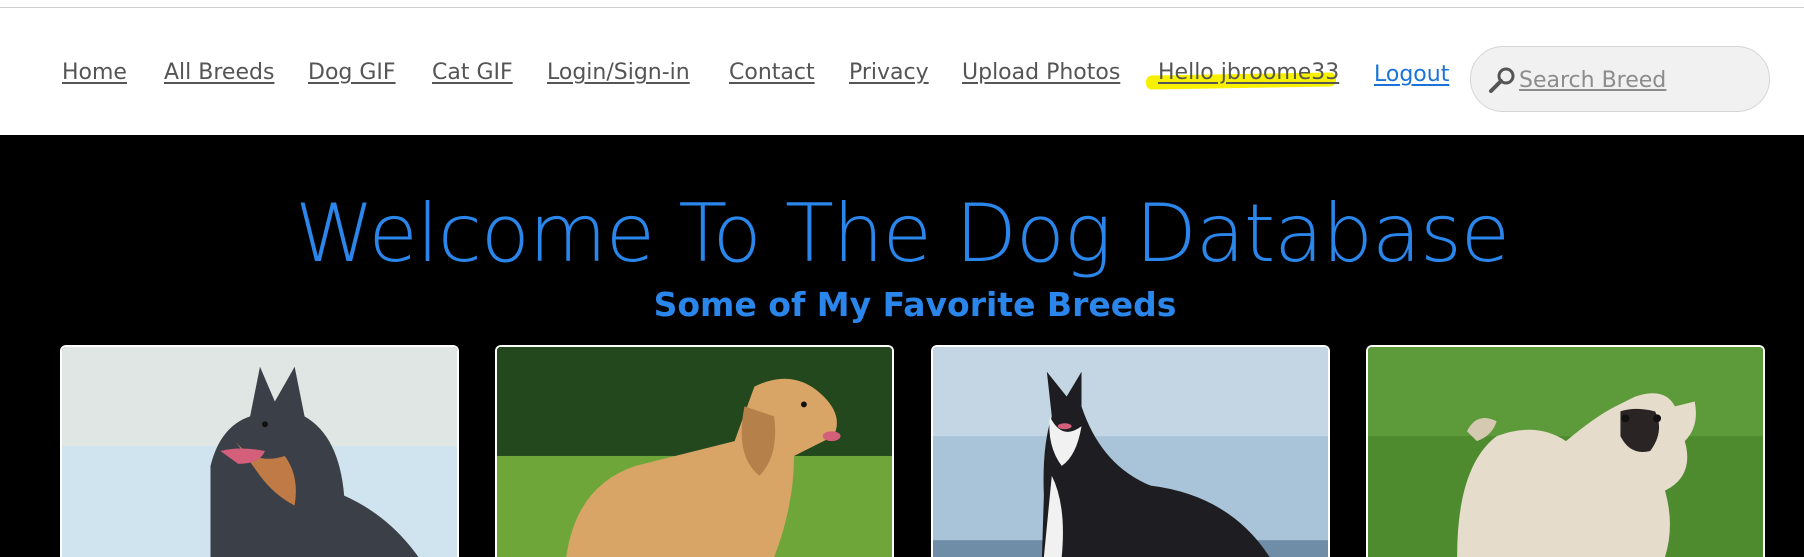 The image size is (1804, 557). What do you see at coordinates (1634, 80) in the screenshot?
I see `search-input` at bounding box center [1634, 80].